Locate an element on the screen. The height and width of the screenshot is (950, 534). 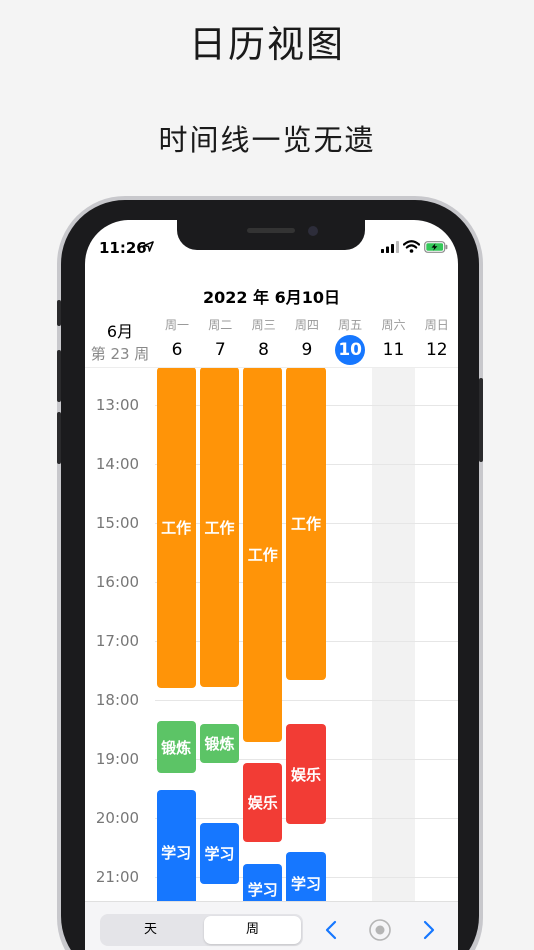
day-column-header: 周六 11 is located at coordinates (394, 339).